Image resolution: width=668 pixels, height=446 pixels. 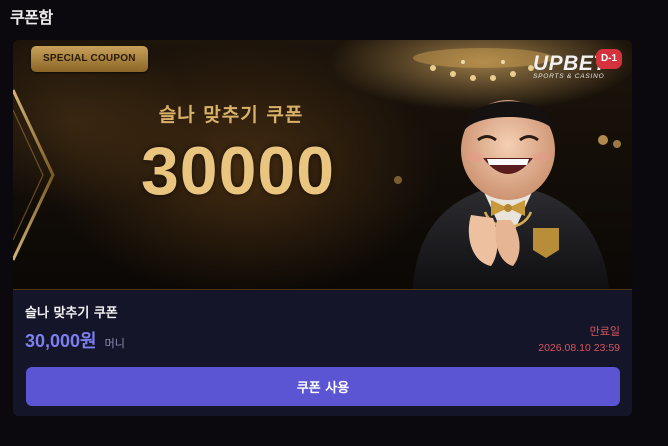 What do you see at coordinates (71, 313) in the screenshot?
I see `coupon-name: 슬나 맞추기 쿠폰` at bounding box center [71, 313].